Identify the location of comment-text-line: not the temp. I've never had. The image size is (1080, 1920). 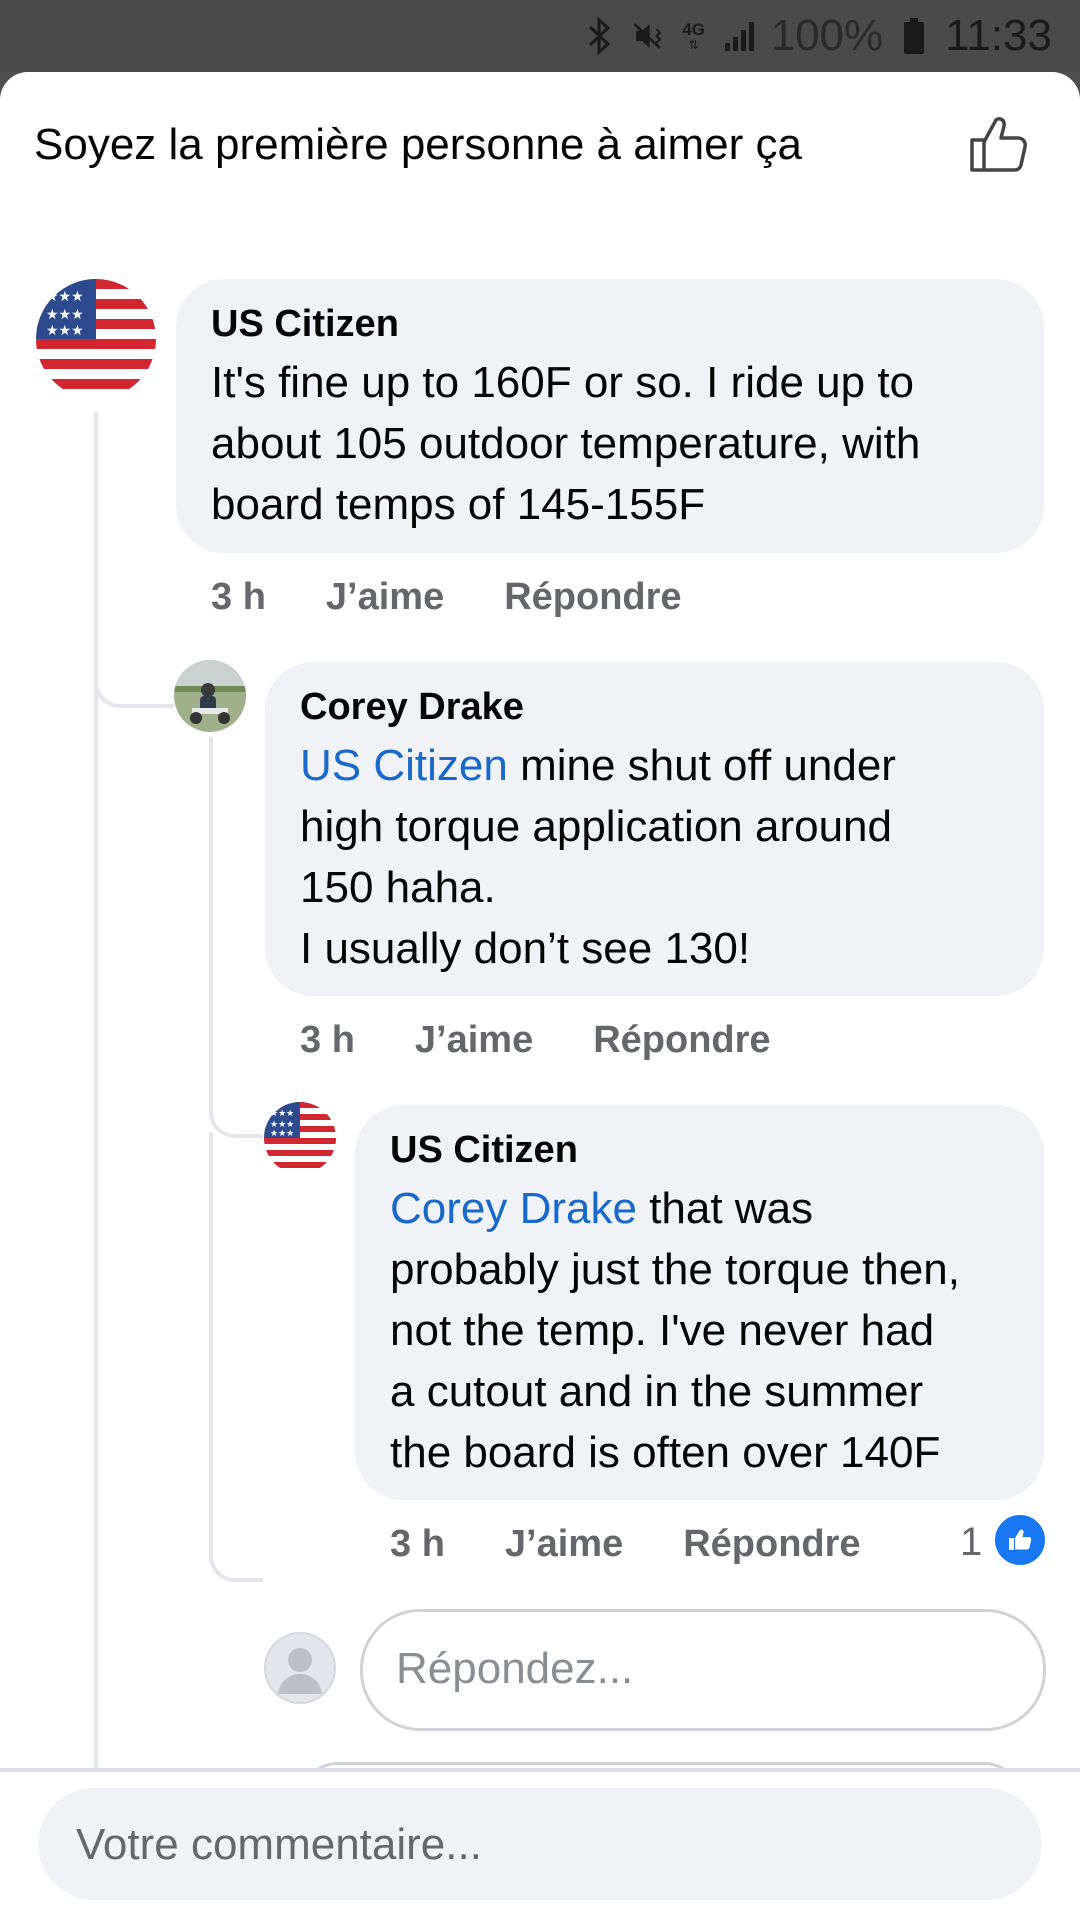
(662, 1330).